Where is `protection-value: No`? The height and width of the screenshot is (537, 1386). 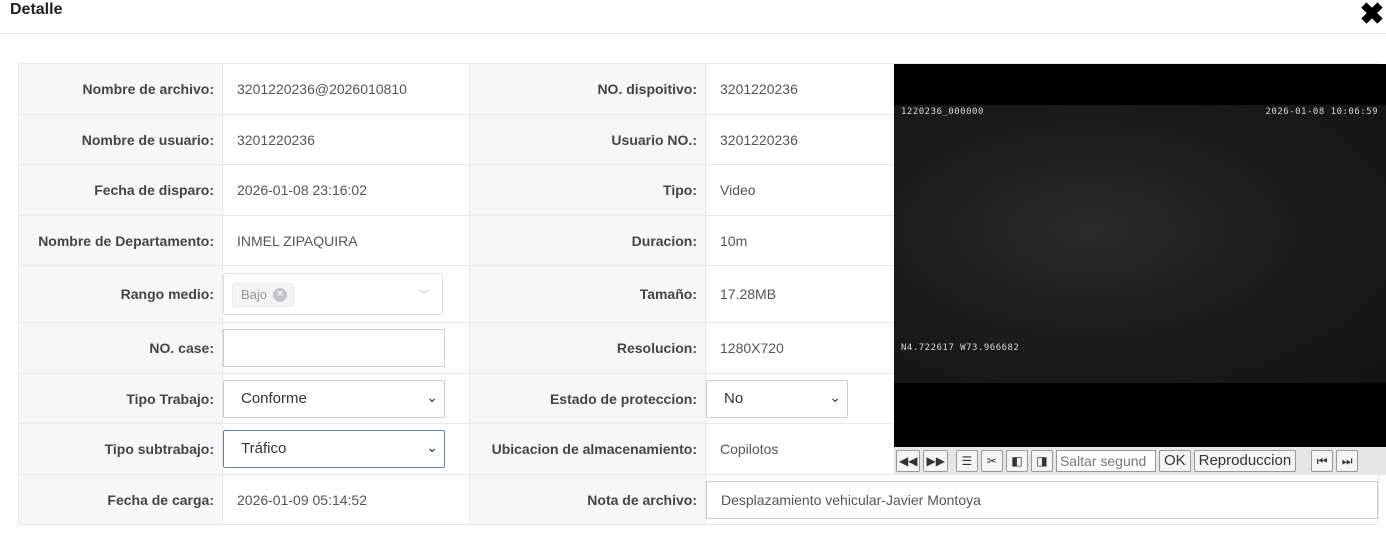
protection-value: No is located at coordinates (734, 398).